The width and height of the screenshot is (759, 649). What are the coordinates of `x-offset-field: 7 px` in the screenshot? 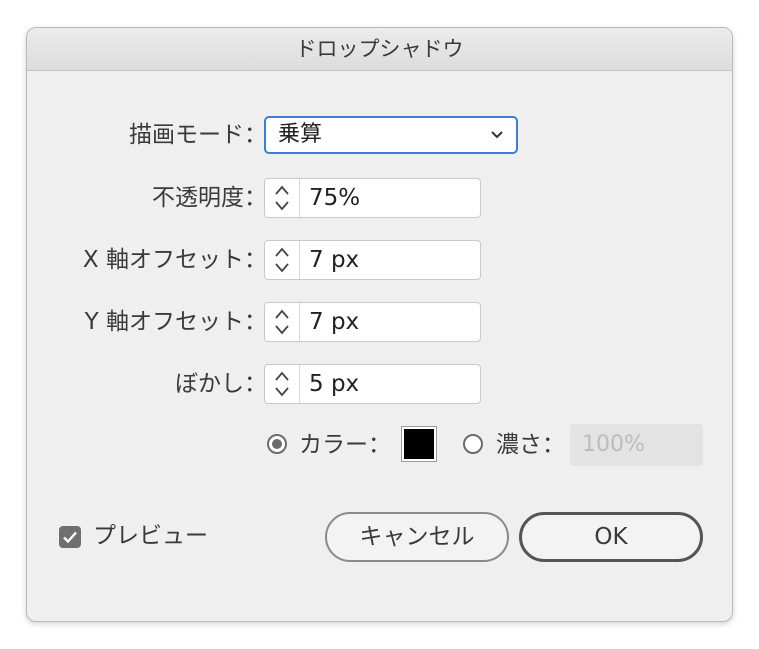 It's located at (372, 260).